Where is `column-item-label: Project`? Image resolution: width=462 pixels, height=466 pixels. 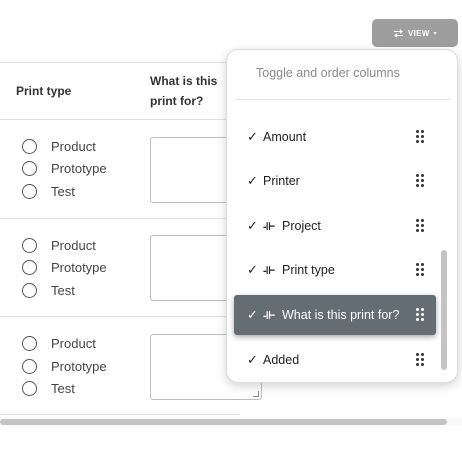
column-item-label: Project is located at coordinates (301, 226).